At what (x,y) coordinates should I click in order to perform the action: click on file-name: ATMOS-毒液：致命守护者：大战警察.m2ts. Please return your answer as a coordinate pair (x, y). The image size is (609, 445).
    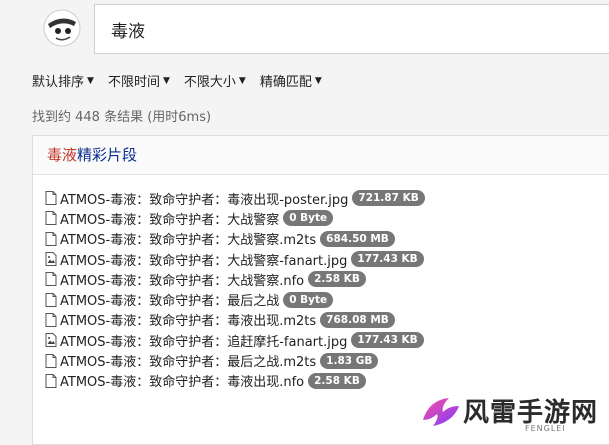
    Looking at the image, I should click on (188, 238).